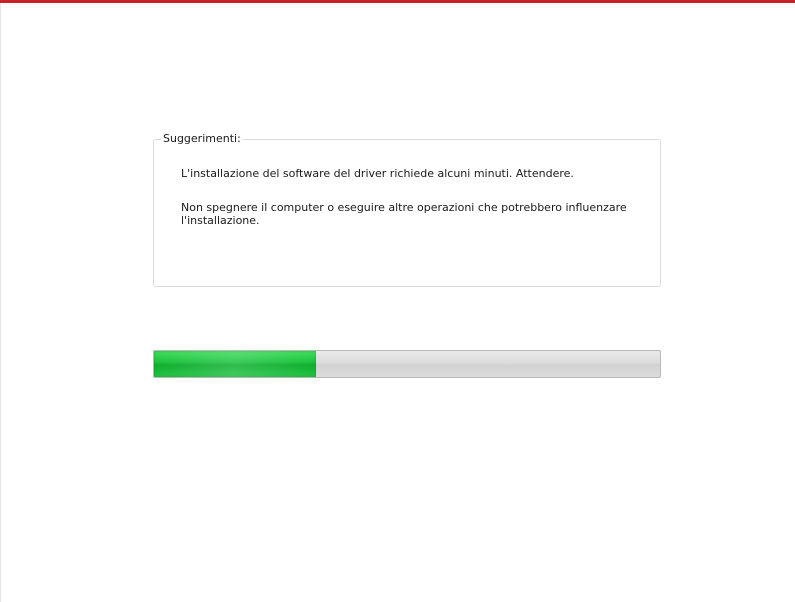 This screenshot has width=795, height=602. I want to click on progress-glow, so click(235, 364).